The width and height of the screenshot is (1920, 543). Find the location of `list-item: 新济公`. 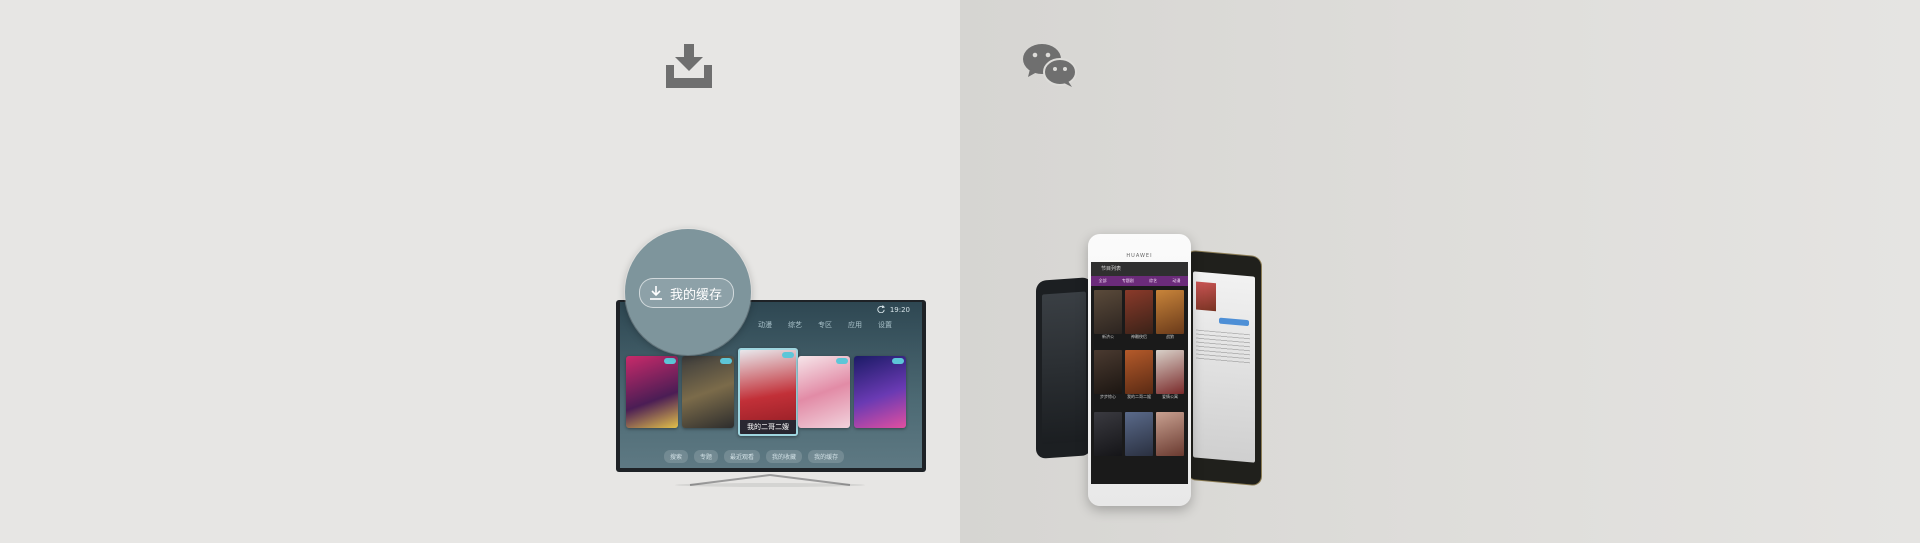

list-item: 新济公 is located at coordinates (1108, 316).